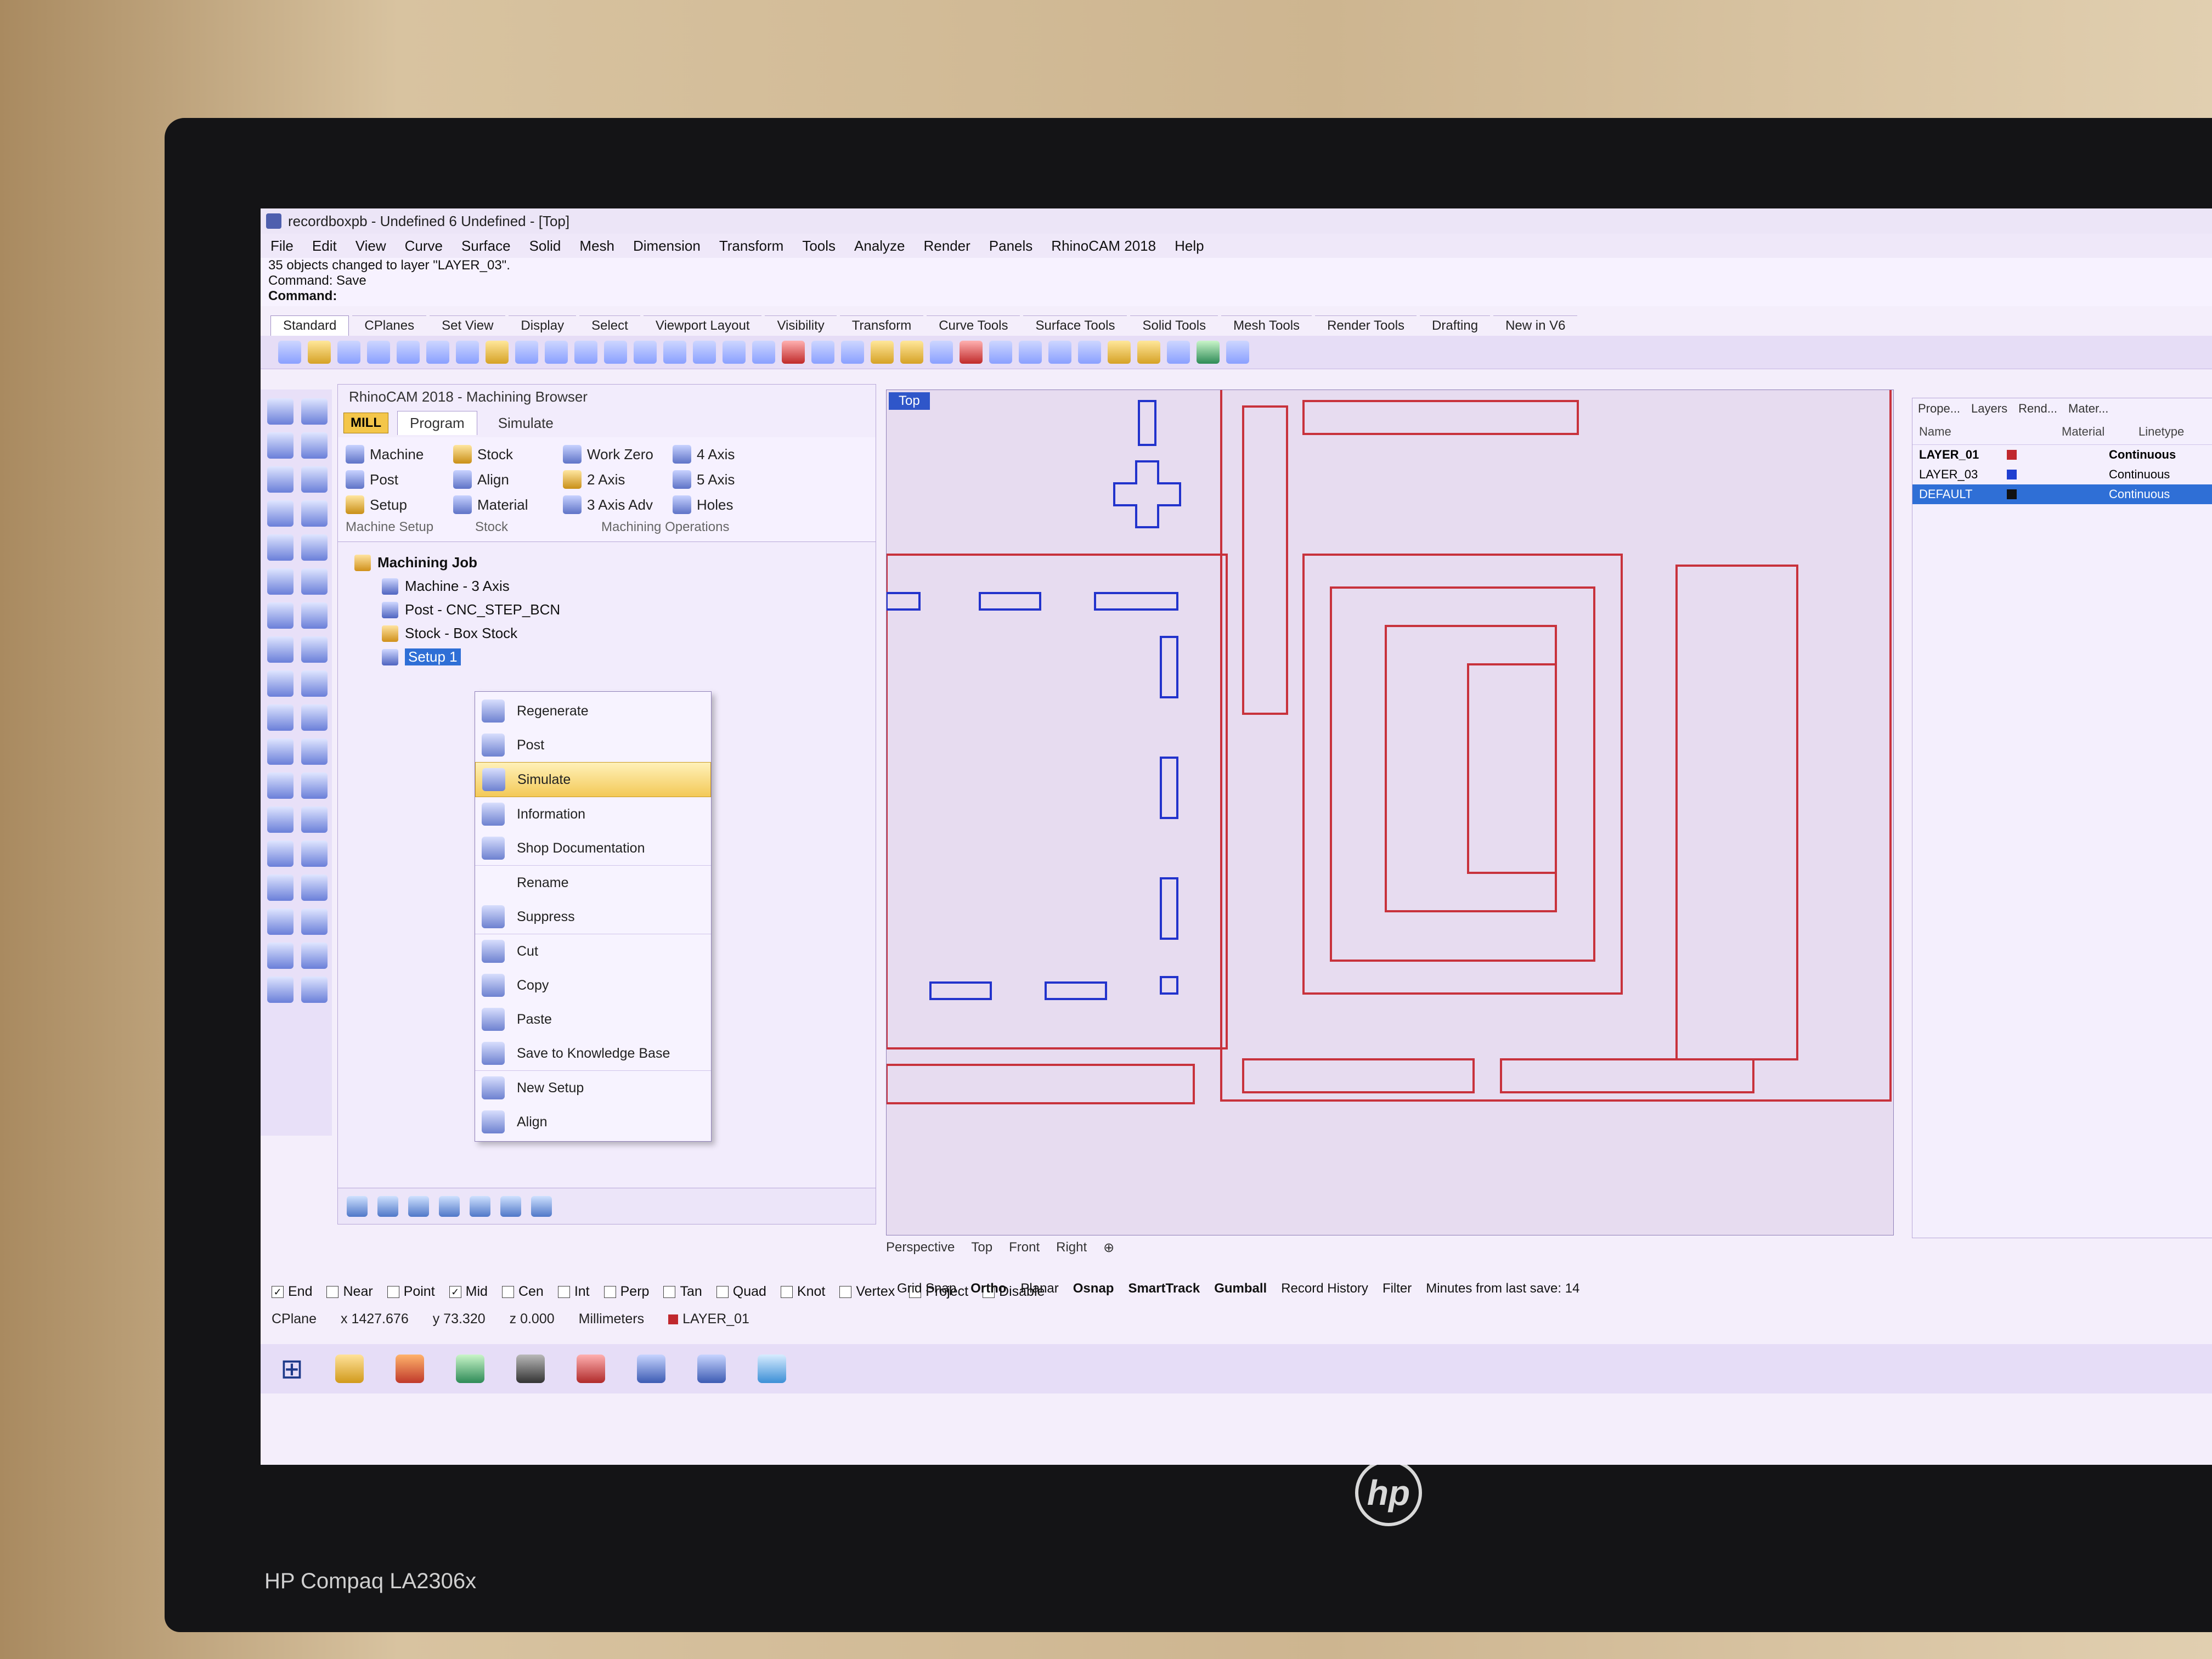  I want to click on firefox-icon, so click(410, 1369).